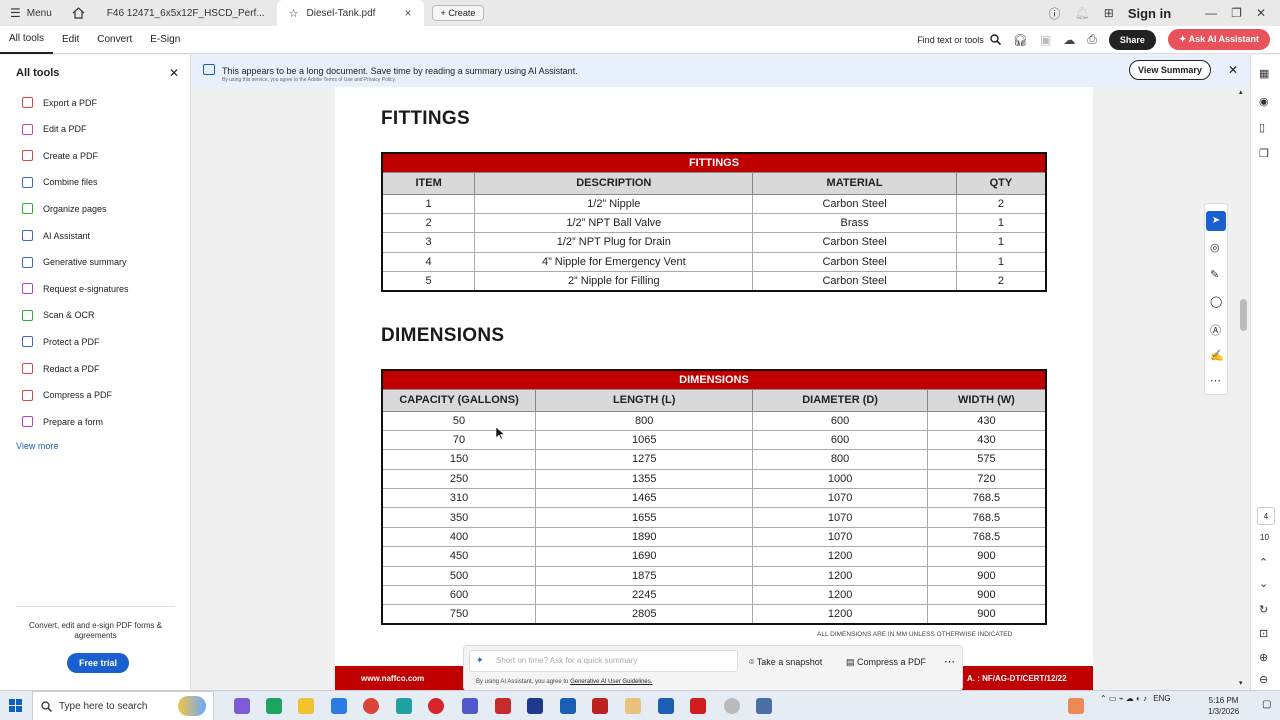  I want to click on tool-item-generative-summary: Generative summary, so click(74, 262).